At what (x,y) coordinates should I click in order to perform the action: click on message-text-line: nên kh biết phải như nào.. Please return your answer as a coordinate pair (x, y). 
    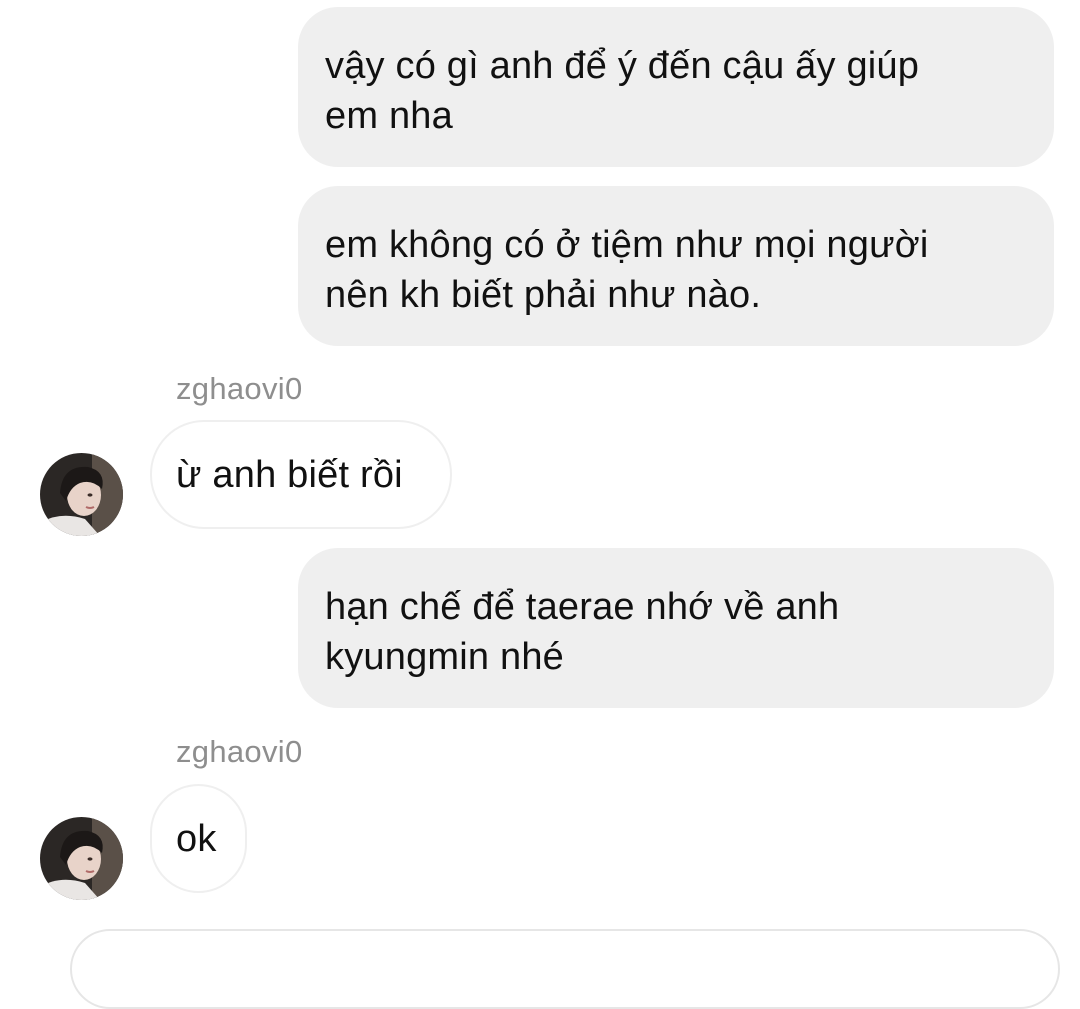
    Looking at the image, I should click on (543, 295).